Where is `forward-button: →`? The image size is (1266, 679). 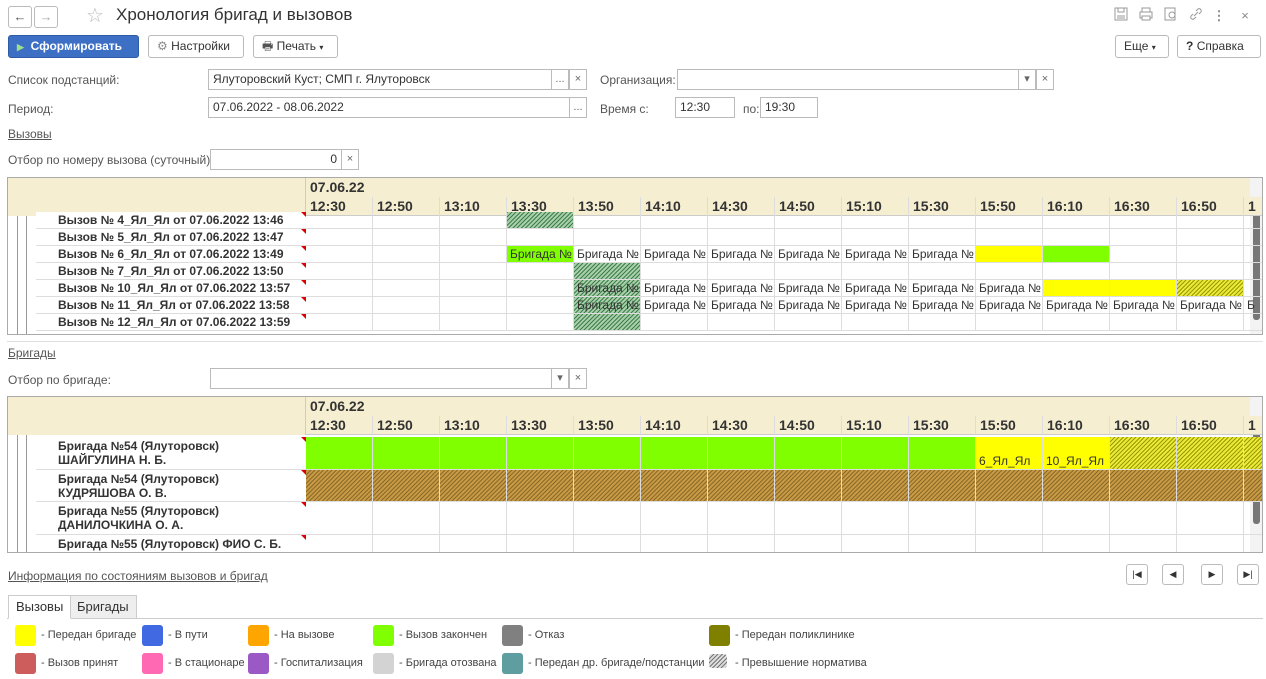 forward-button: → is located at coordinates (46, 17).